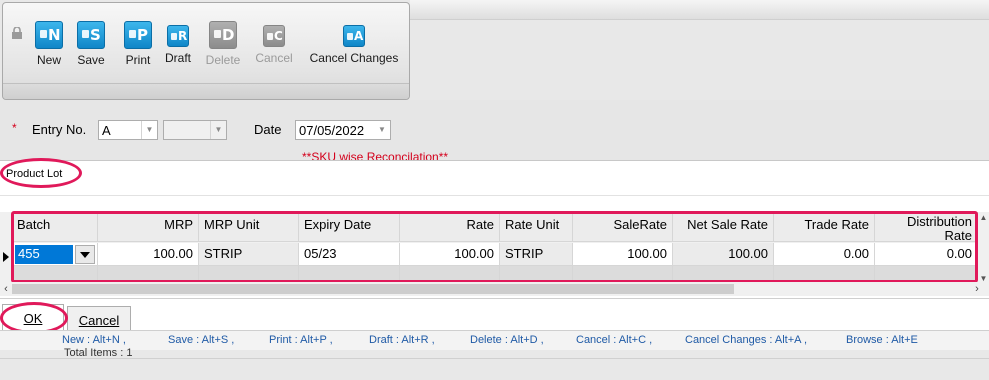 Image resolution: width=989 pixels, height=380 pixels. Describe the element at coordinates (59, 129) in the screenshot. I see `entry-no-label: Entry No.` at that location.